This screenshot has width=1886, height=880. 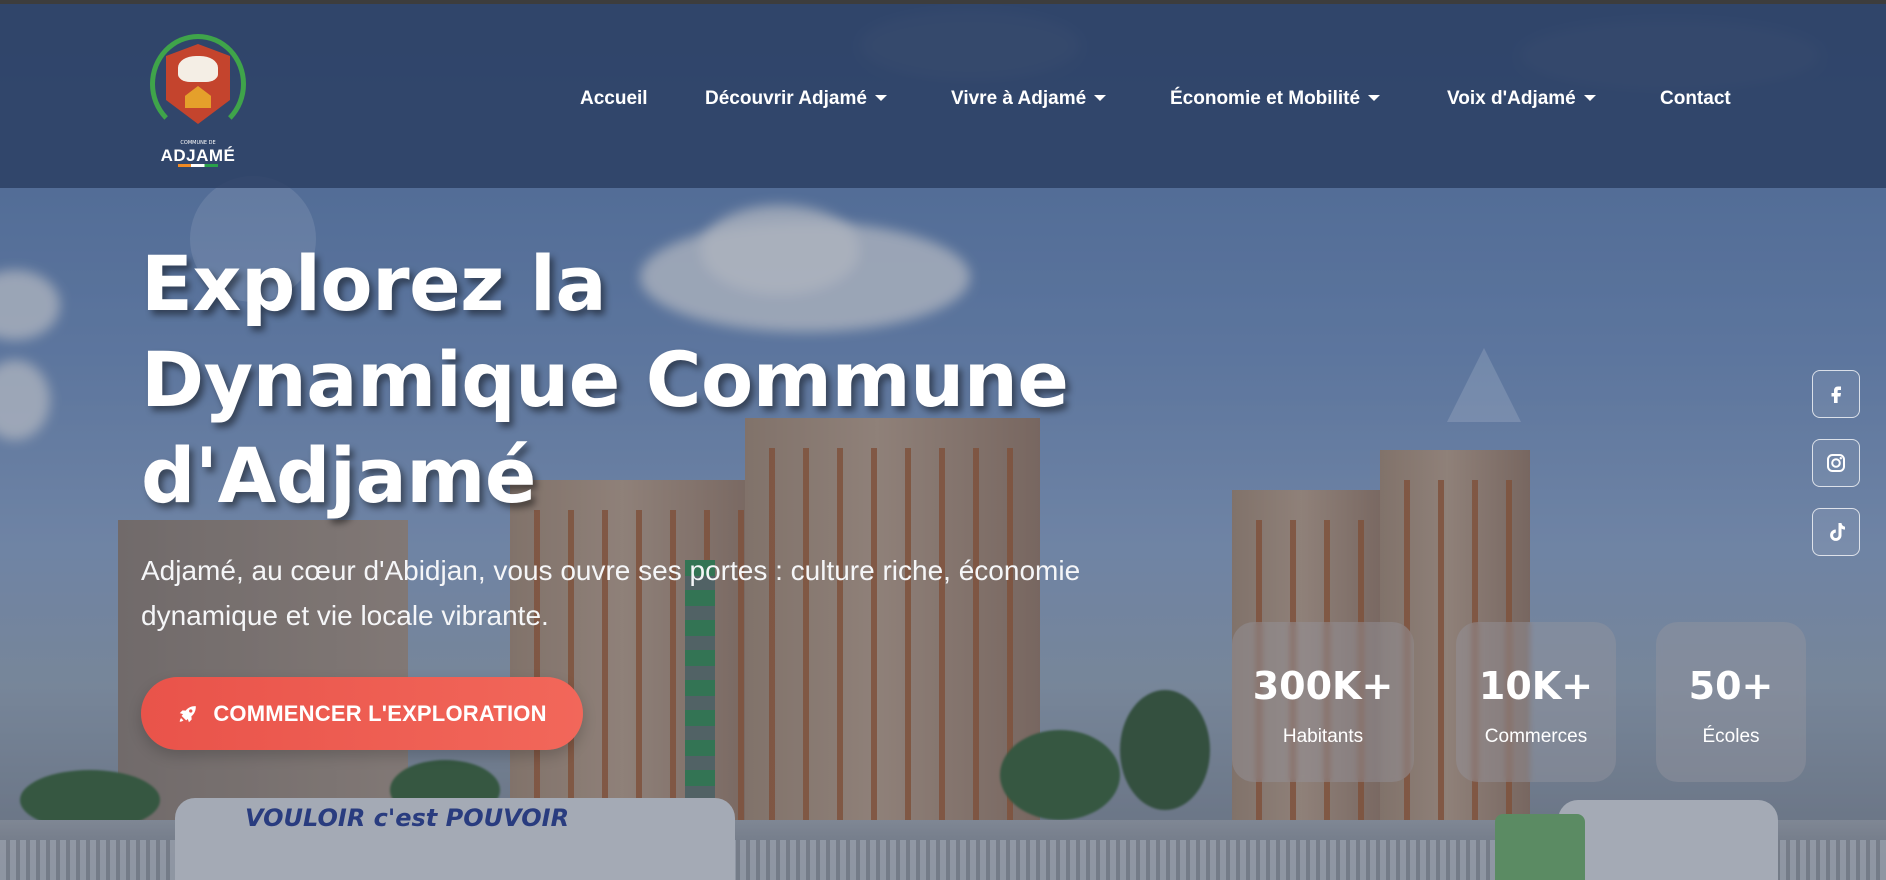 I want to click on nav-voix: Voix d'Adjamé, so click(x=1521, y=99).